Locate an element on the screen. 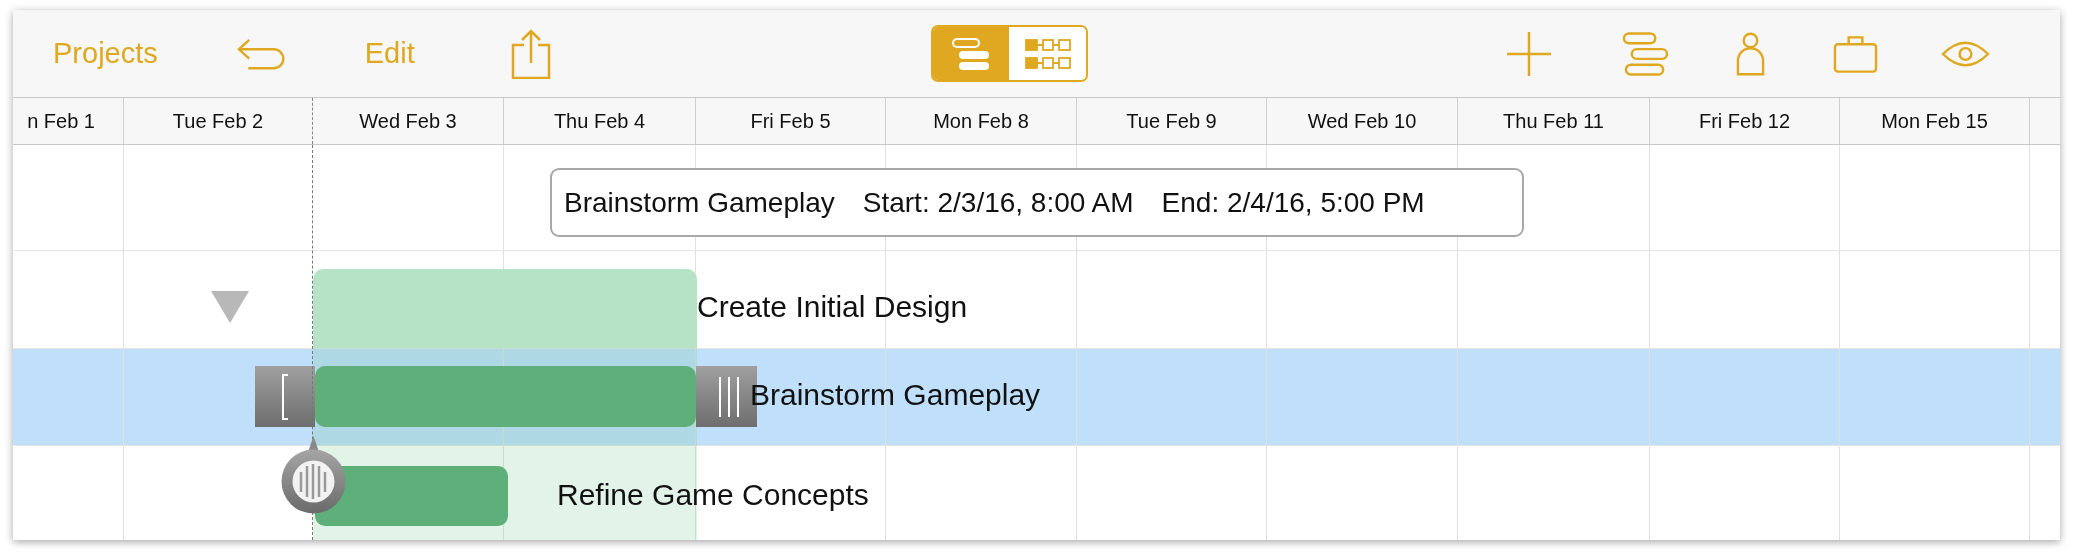 This screenshot has width=2074, height=556. date-header: n Feb 1 is located at coordinates (61, 121).